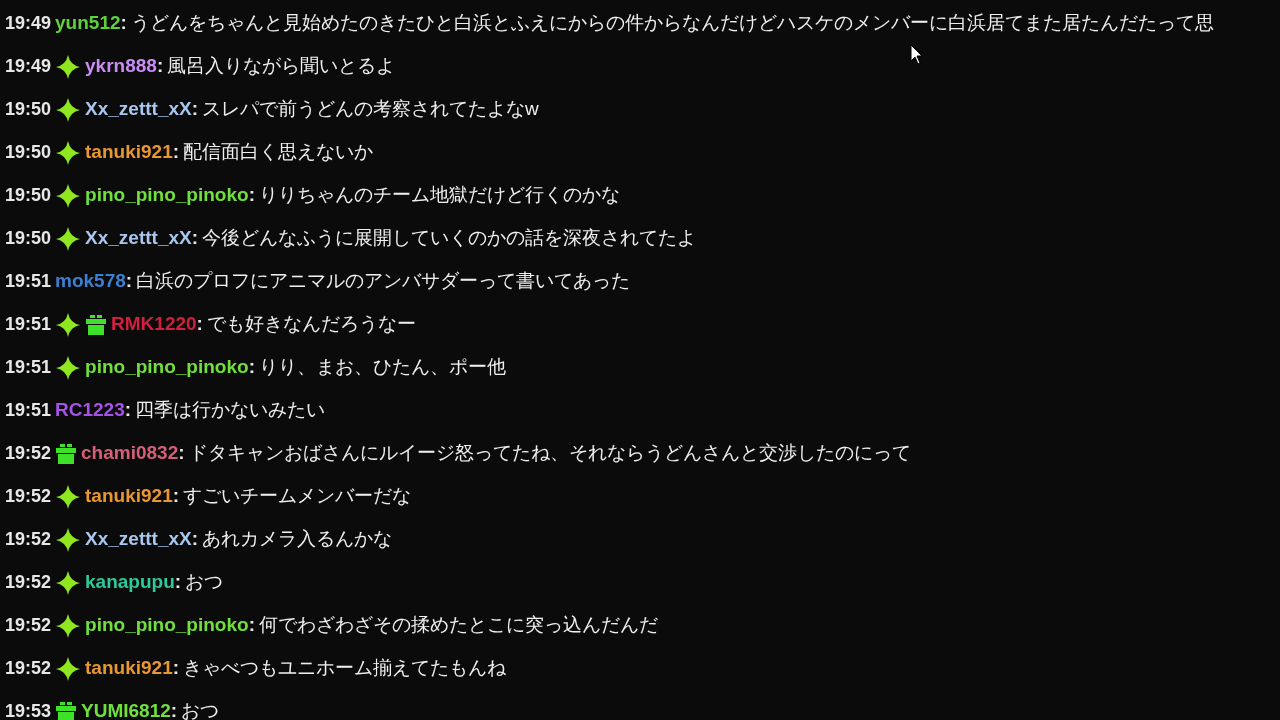 The width and height of the screenshot is (1280, 720). What do you see at coordinates (154, 324) in the screenshot?
I see `username: RMK1220` at bounding box center [154, 324].